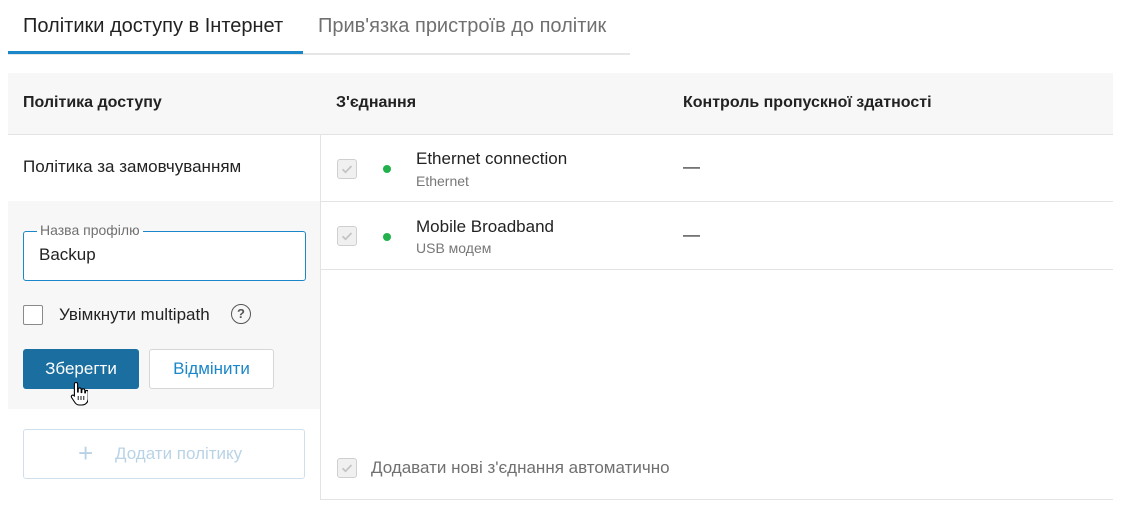  Describe the element at coordinates (520, 468) in the screenshot. I see `auto-add-label: Додавати нові з'єднання автоматично` at that location.